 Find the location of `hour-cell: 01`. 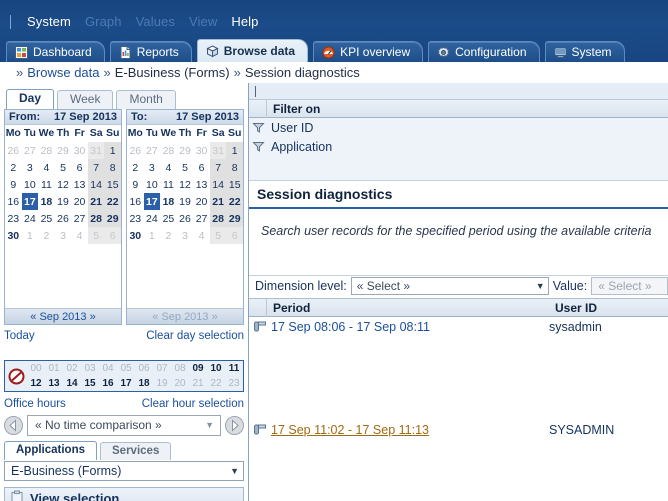

hour-cell: 01 is located at coordinates (54, 368).